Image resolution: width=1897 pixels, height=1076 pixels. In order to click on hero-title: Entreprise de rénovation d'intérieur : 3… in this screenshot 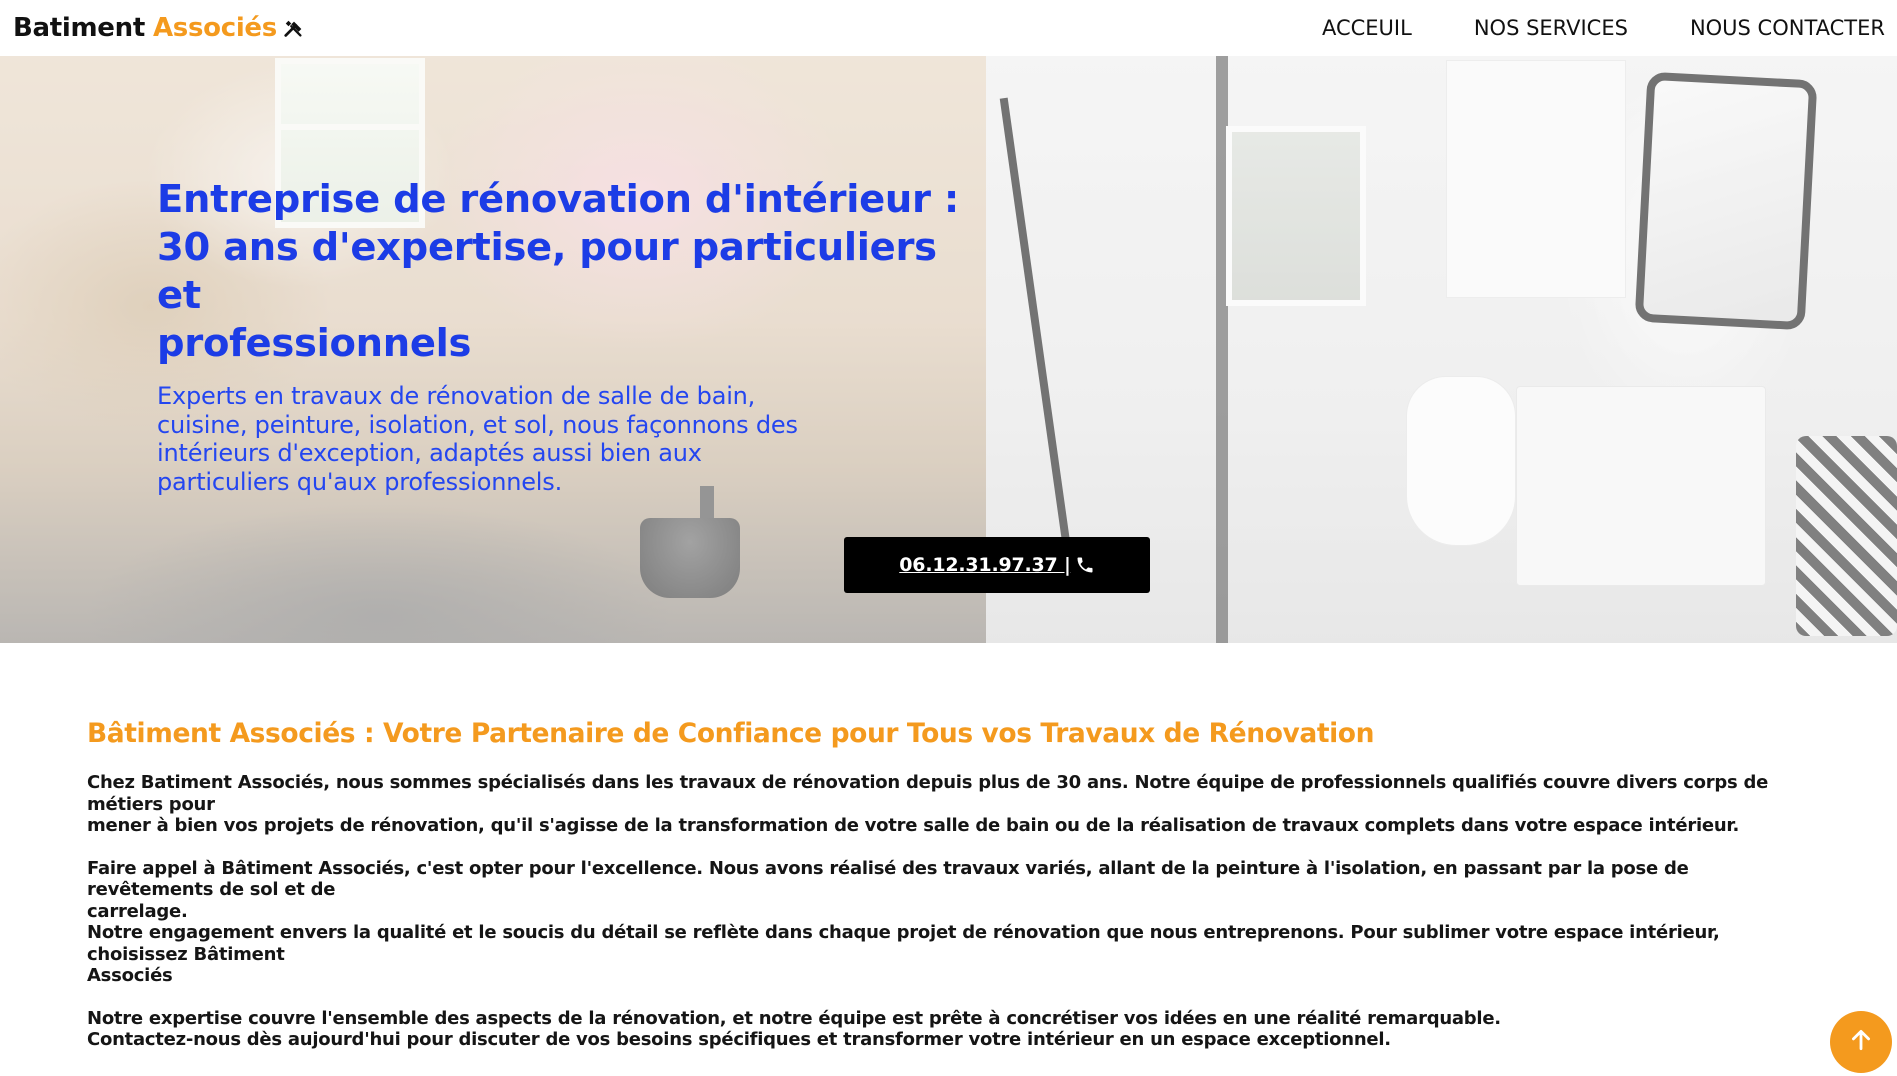, I will do `click(562, 272)`.